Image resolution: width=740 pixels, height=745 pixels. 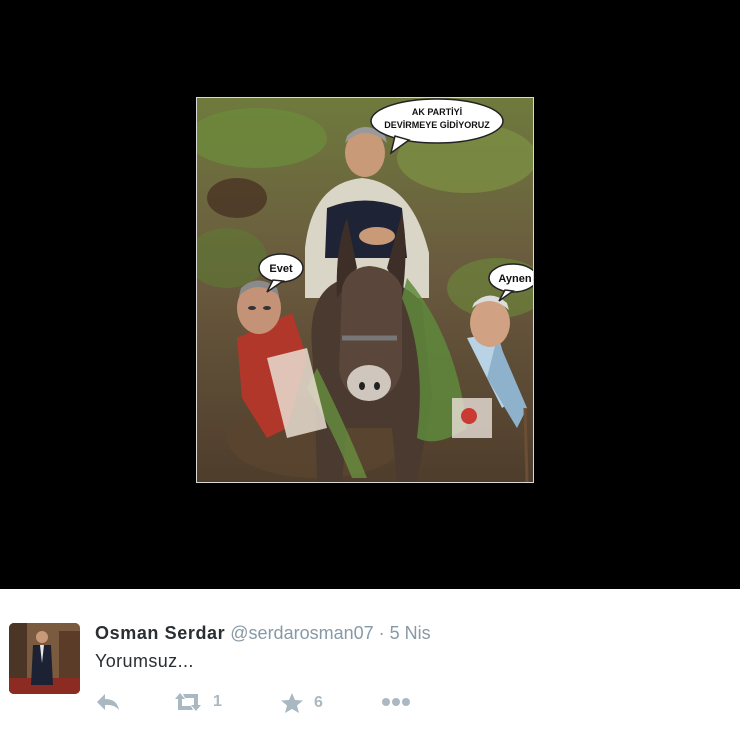 I want to click on bubble-right-text: Aynen, so click(x=514, y=279).